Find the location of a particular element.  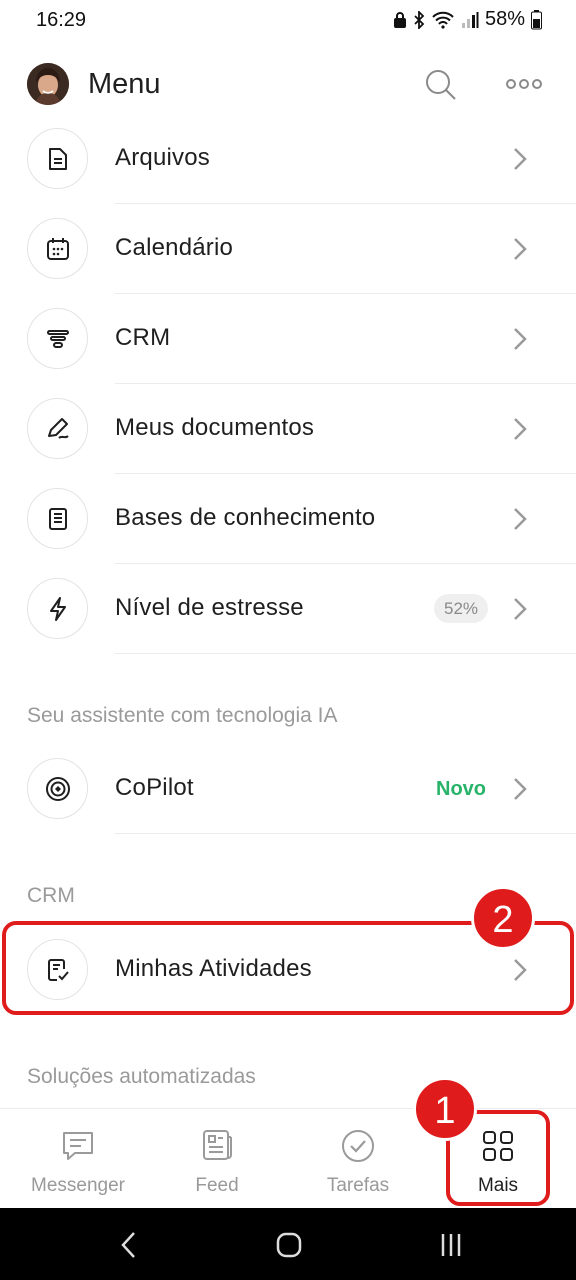

menu-item-calendario: Calendário is located at coordinates (288, 249).